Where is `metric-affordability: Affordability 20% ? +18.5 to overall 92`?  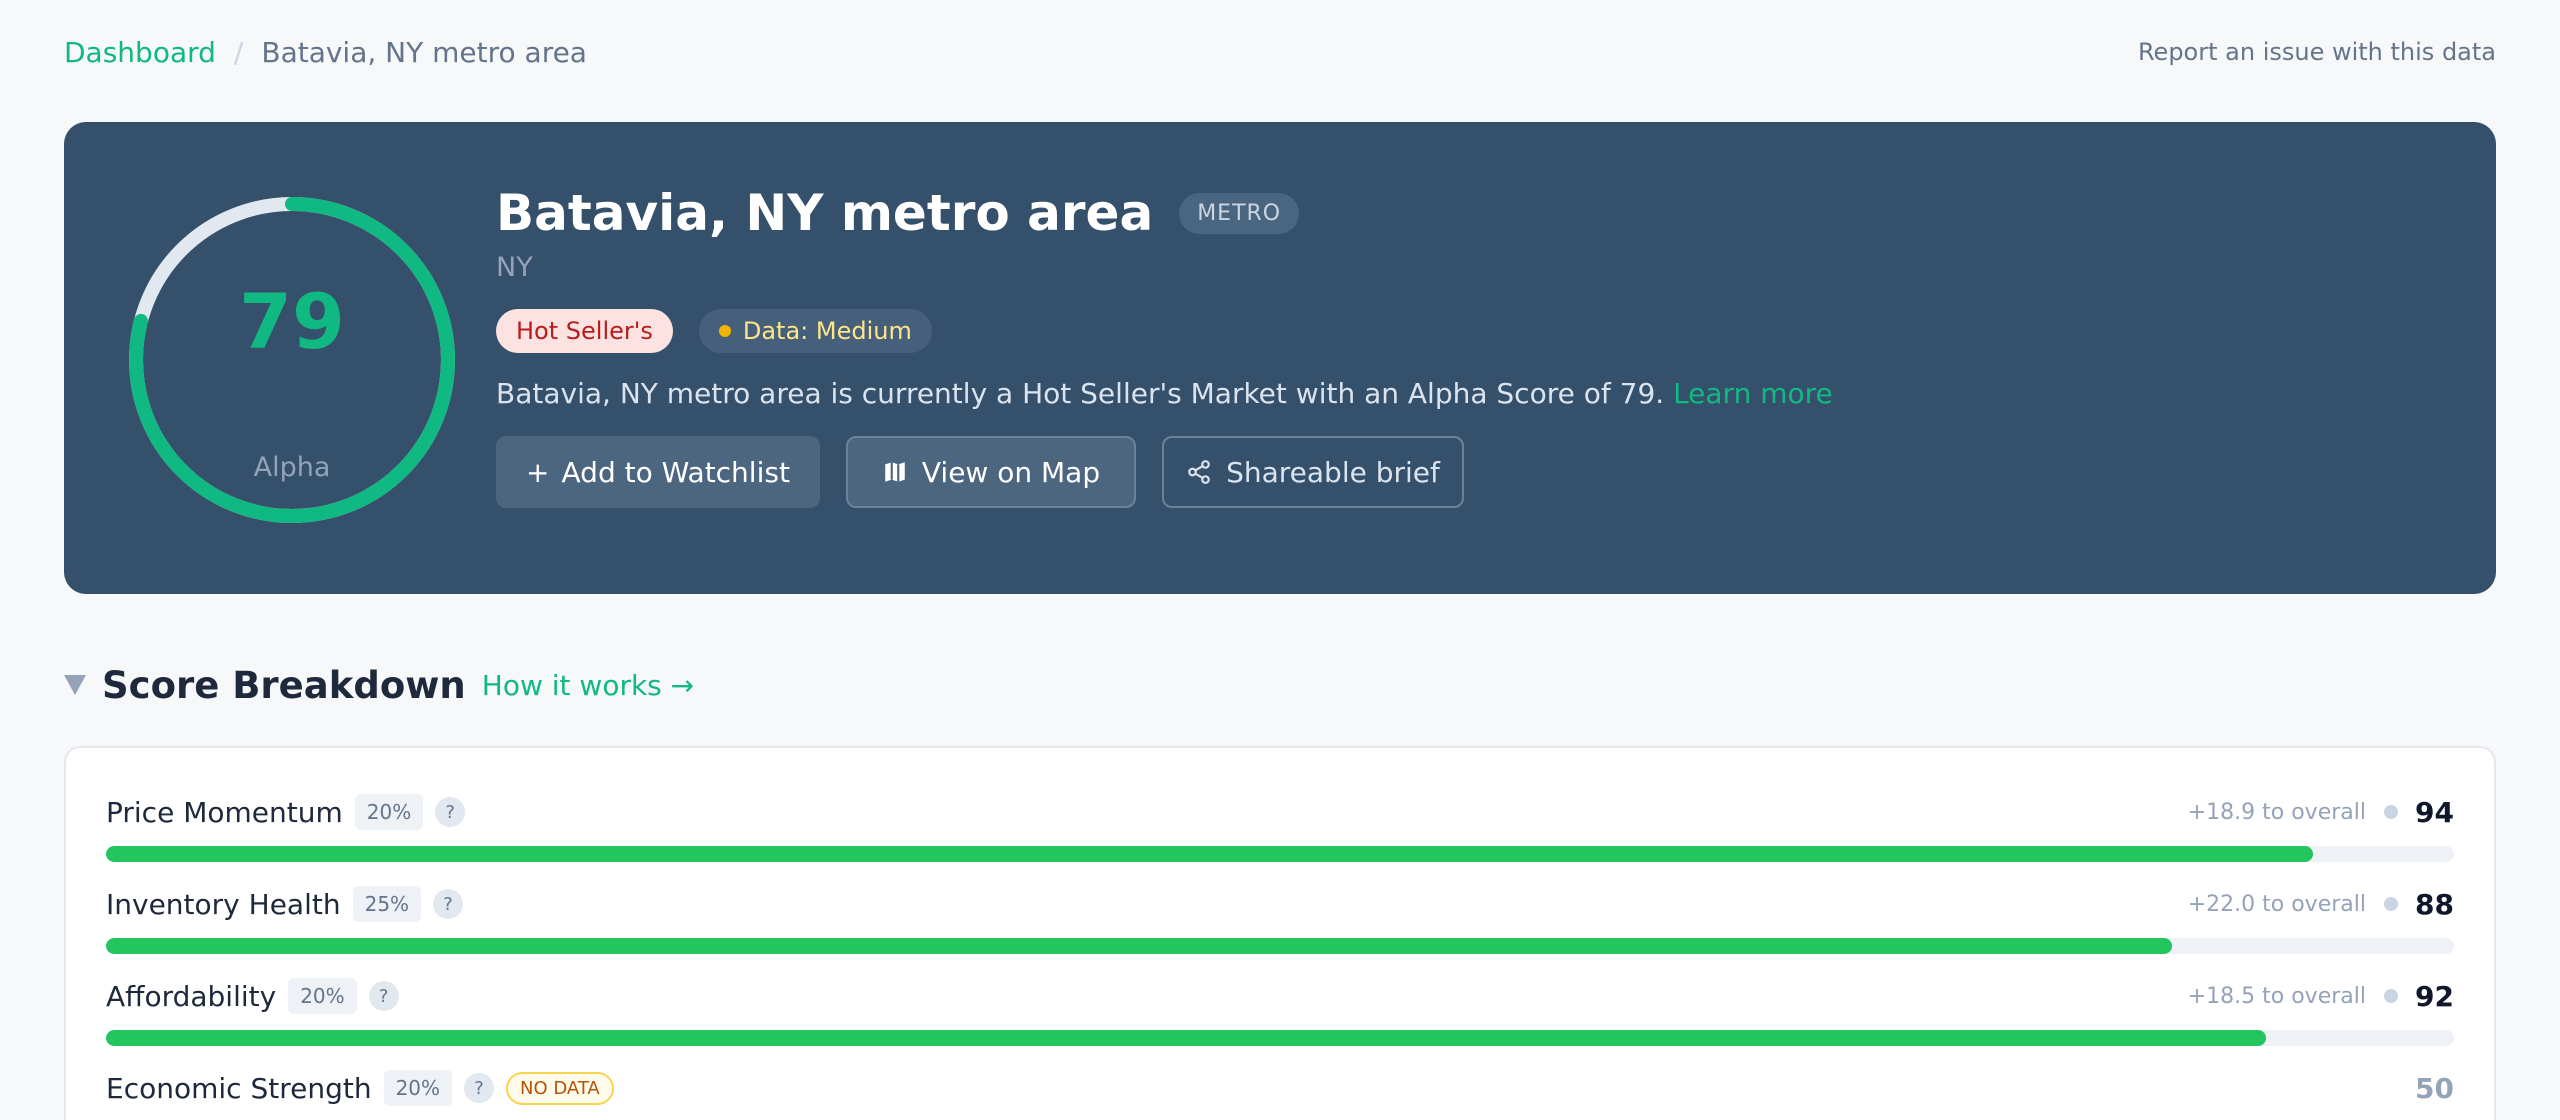
metric-affordability: Affordability 20% ? +18.5 to overall 92 is located at coordinates (1280, 1014).